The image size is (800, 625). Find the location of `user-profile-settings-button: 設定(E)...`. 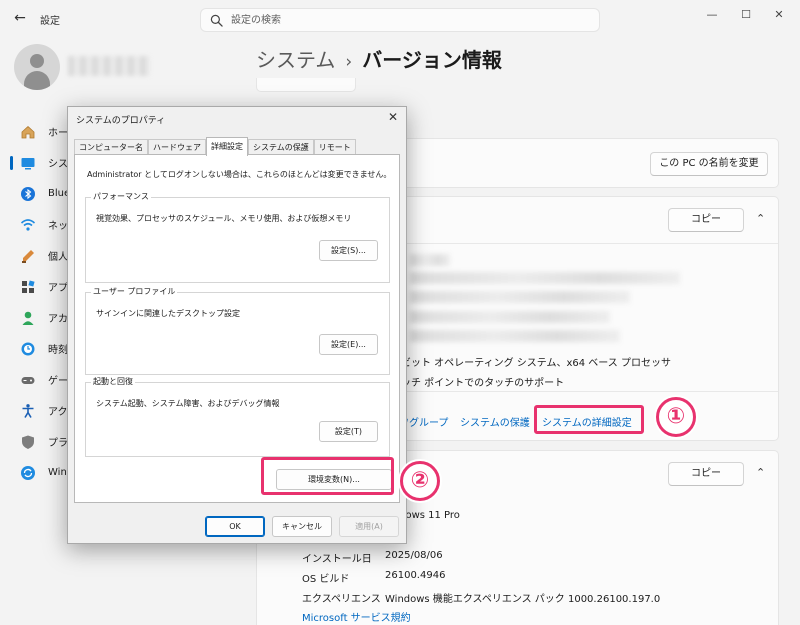

user-profile-settings-button: 設定(E)... is located at coordinates (348, 344).